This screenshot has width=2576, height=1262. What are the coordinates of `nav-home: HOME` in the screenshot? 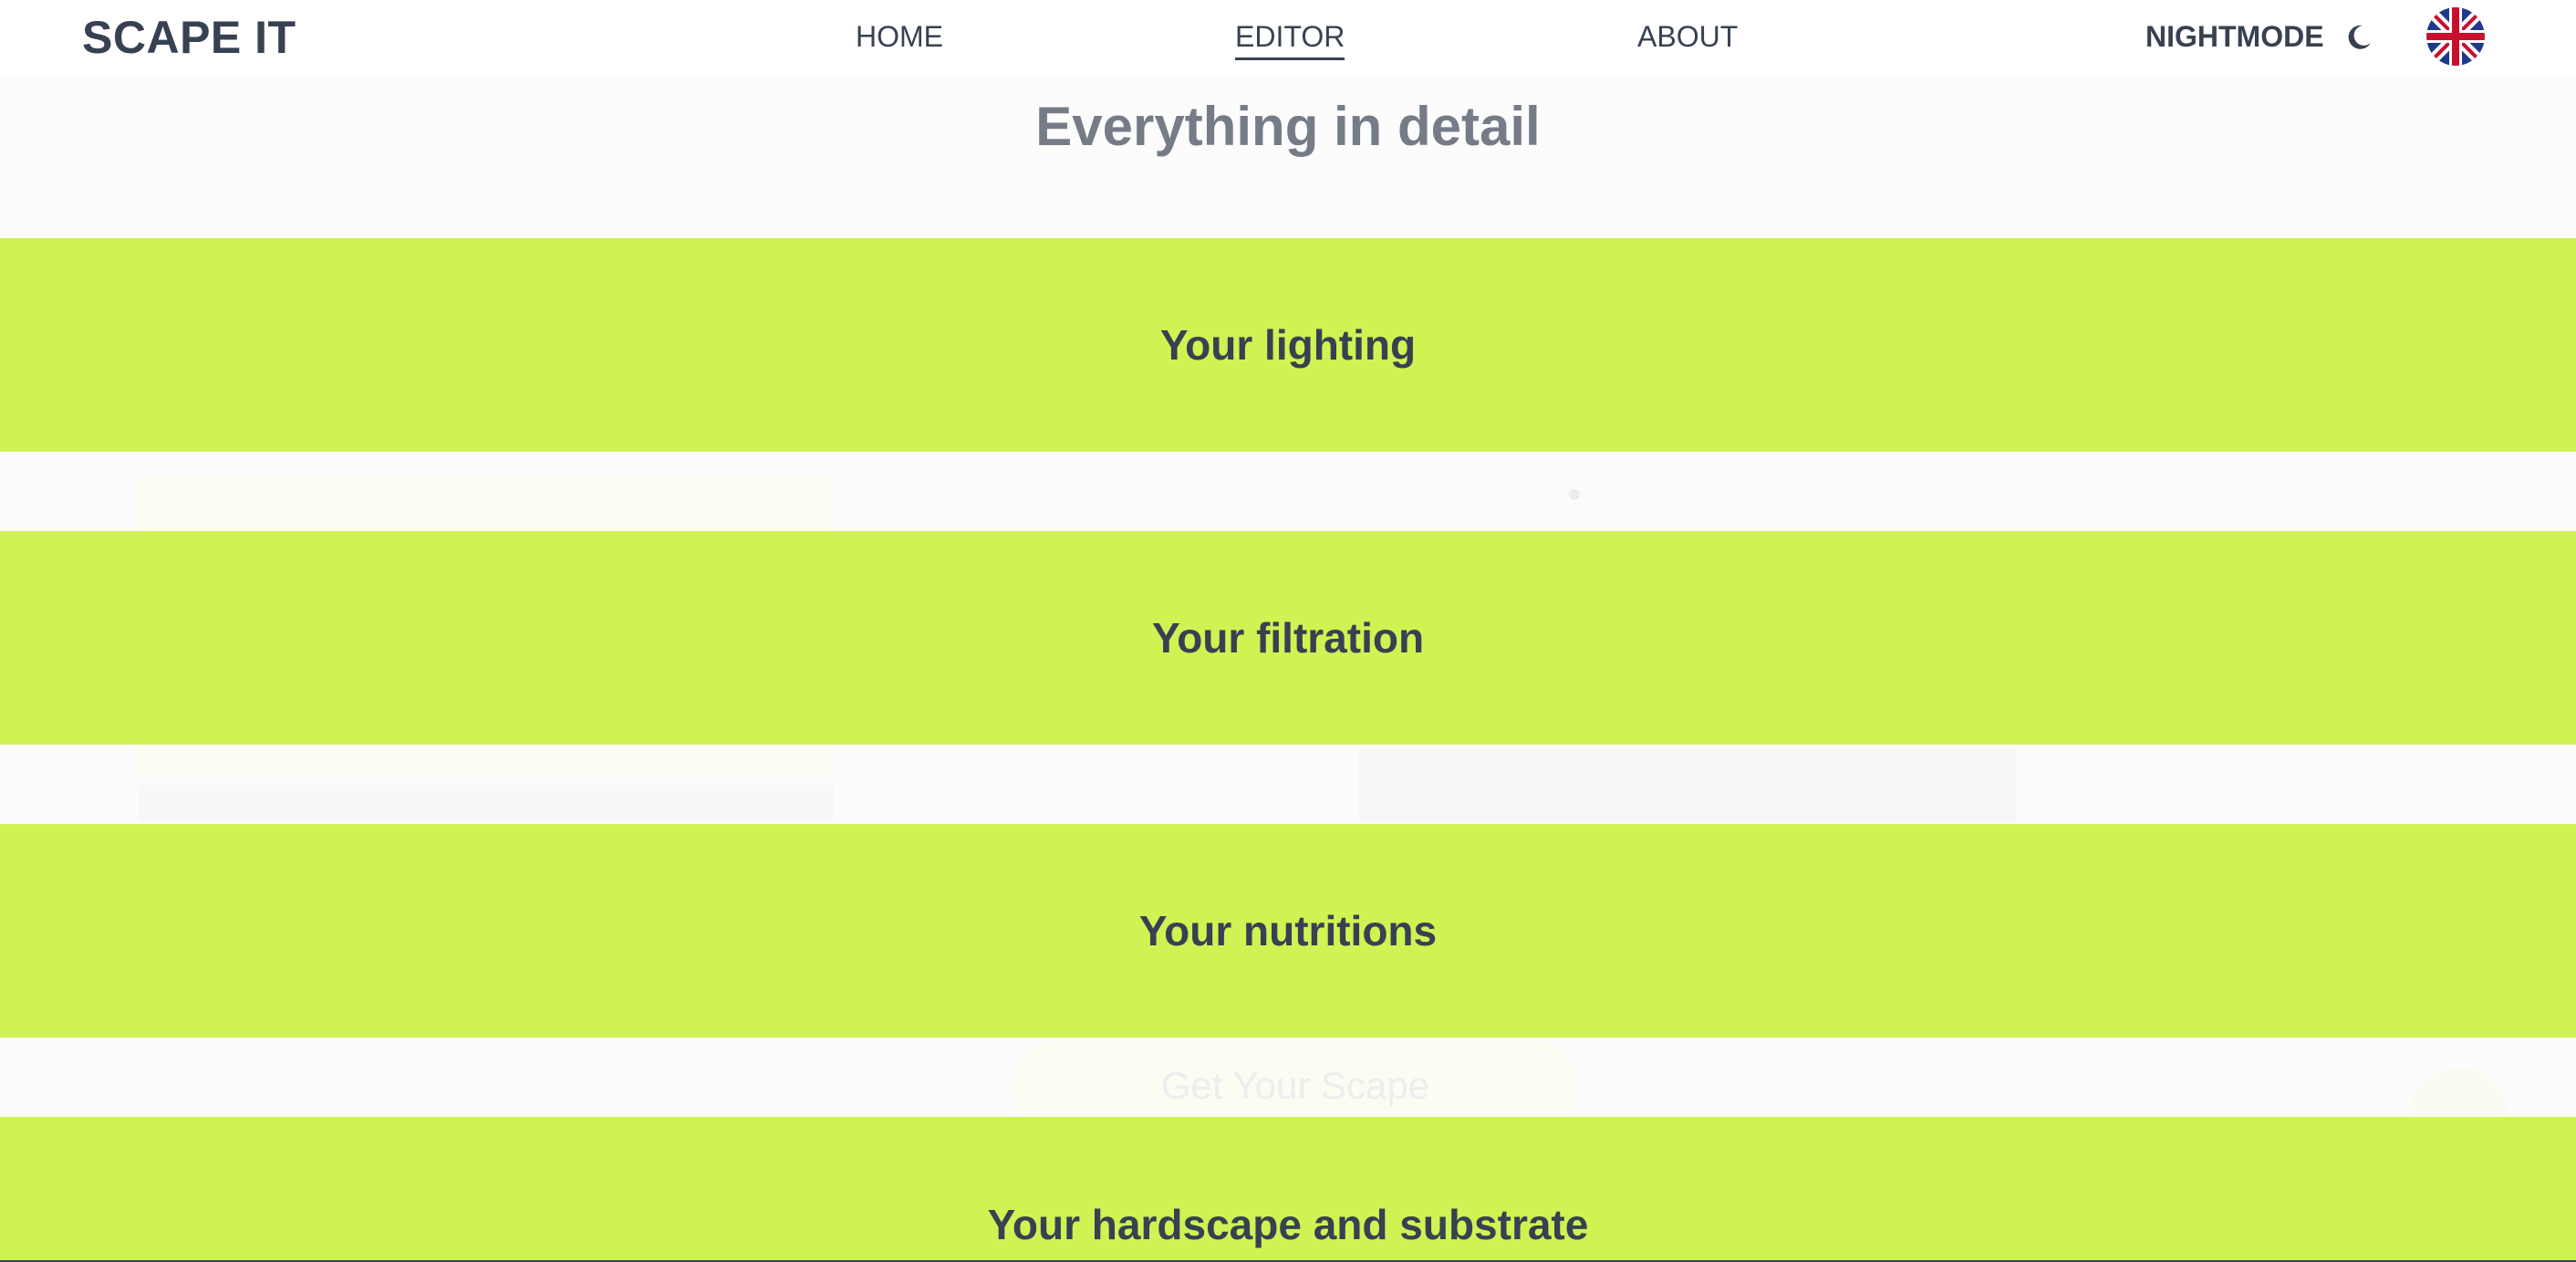 It's located at (899, 37).